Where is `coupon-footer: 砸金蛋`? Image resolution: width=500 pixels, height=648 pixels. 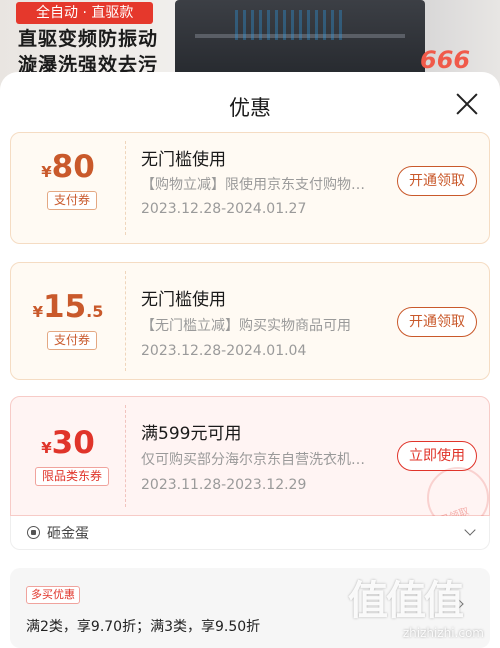
coupon-footer: 砸金蛋 is located at coordinates (250, 533).